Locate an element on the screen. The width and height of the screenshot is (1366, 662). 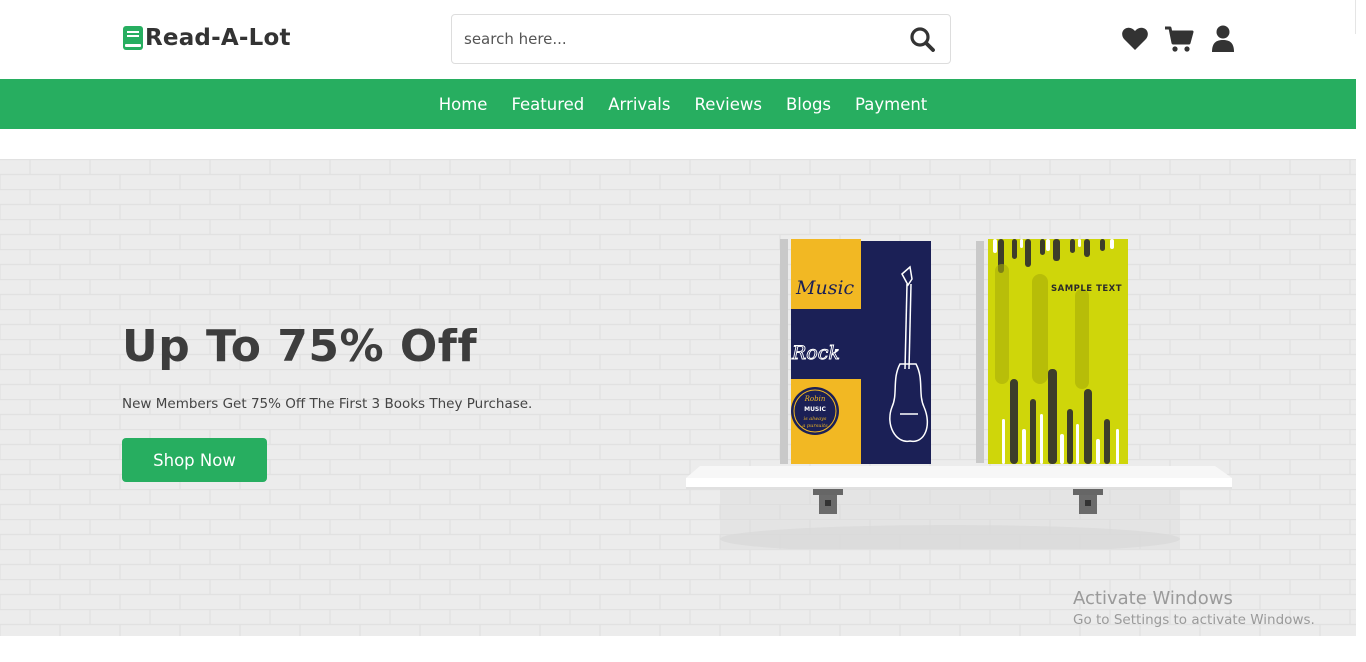
logo: Read-A-Lot is located at coordinates (206, 38).